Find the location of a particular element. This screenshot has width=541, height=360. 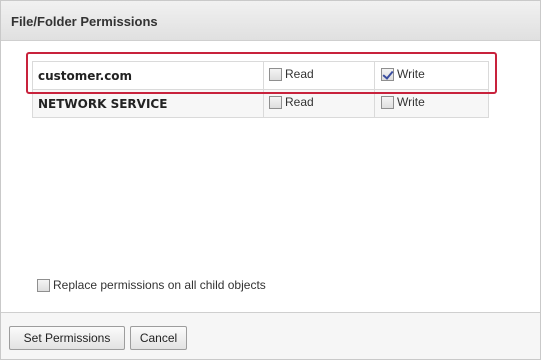

replace-child-permissions-label: Replace permissions on all child objects is located at coordinates (159, 285).